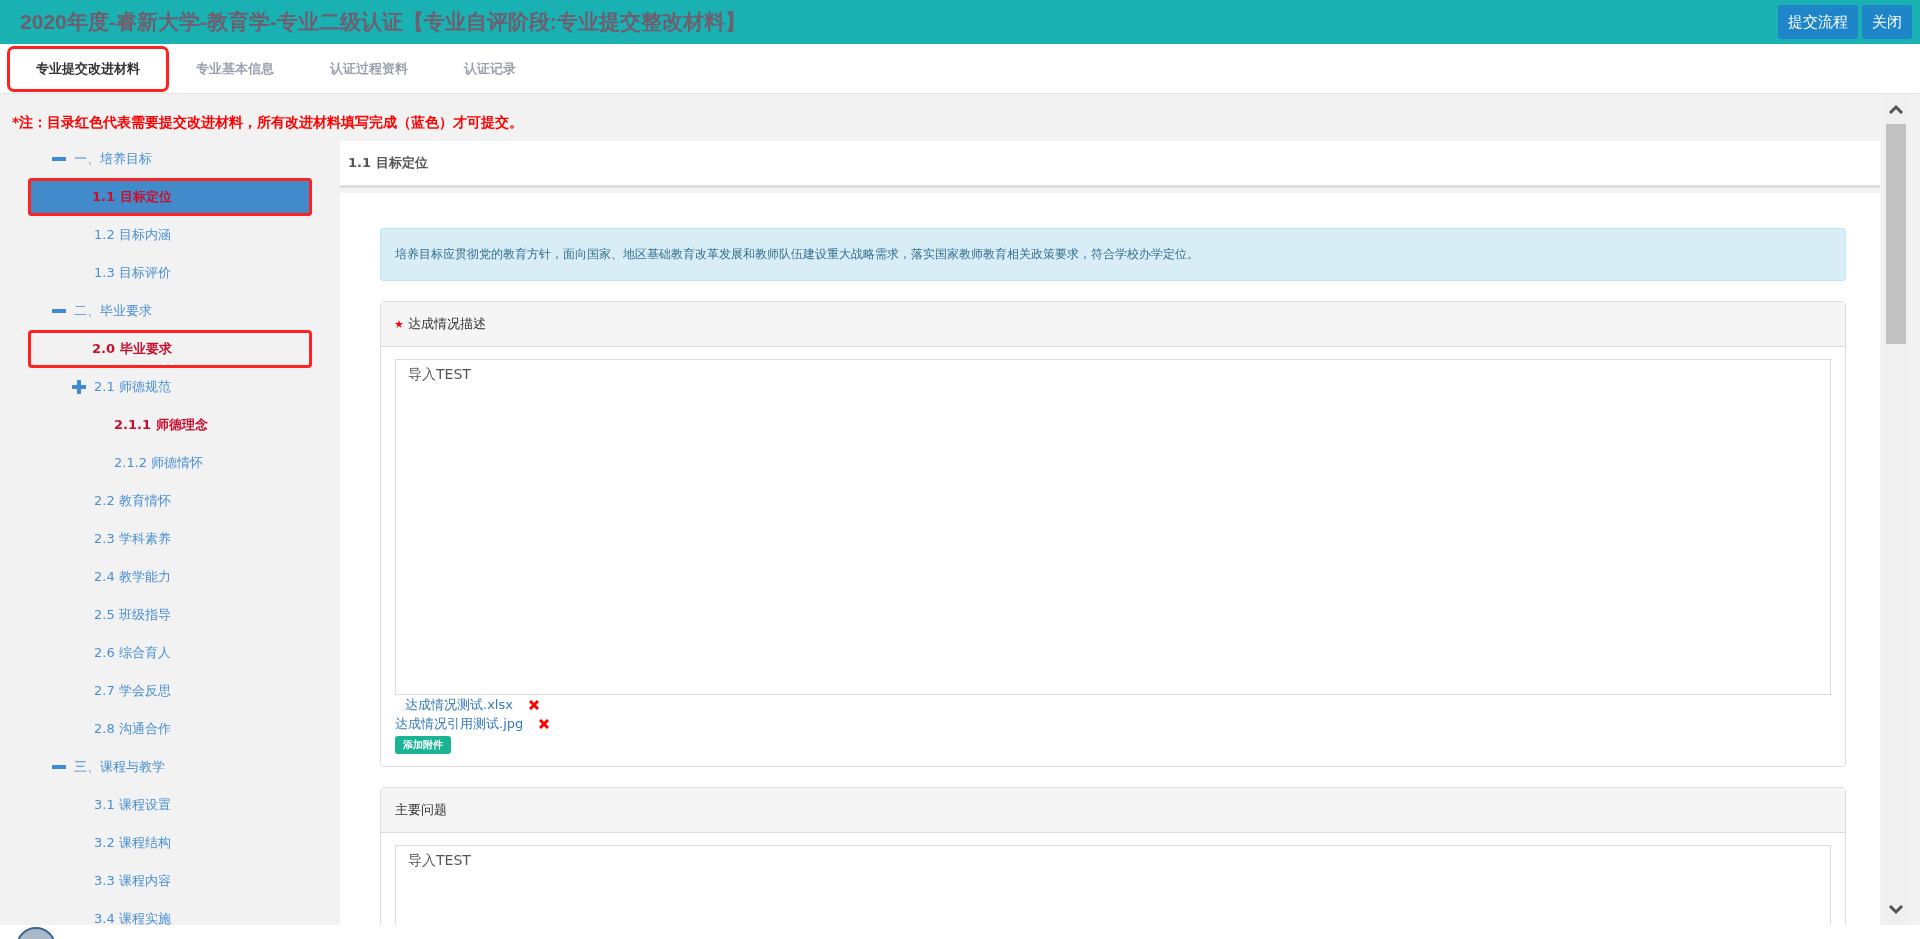 This screenshot has height=939, width=1920. What do you see at coordinates (144, 311) in the screenshot?
I see `tree-item: 二、毕业要求` at bounding box center [144, 311].